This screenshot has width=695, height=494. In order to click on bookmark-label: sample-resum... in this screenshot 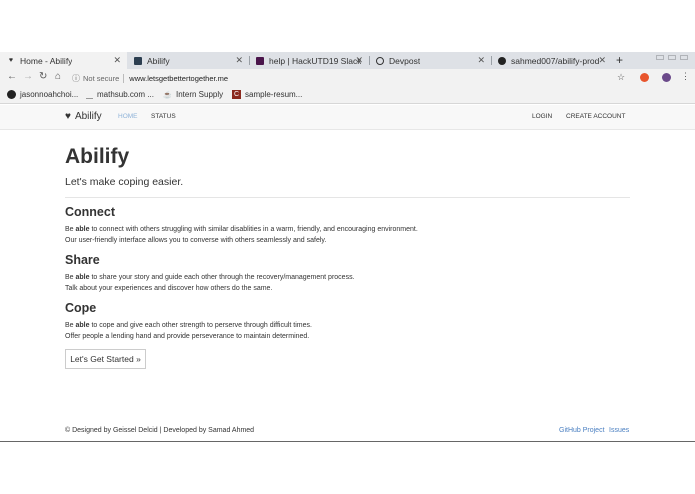, I will do `click(274, 94)`.